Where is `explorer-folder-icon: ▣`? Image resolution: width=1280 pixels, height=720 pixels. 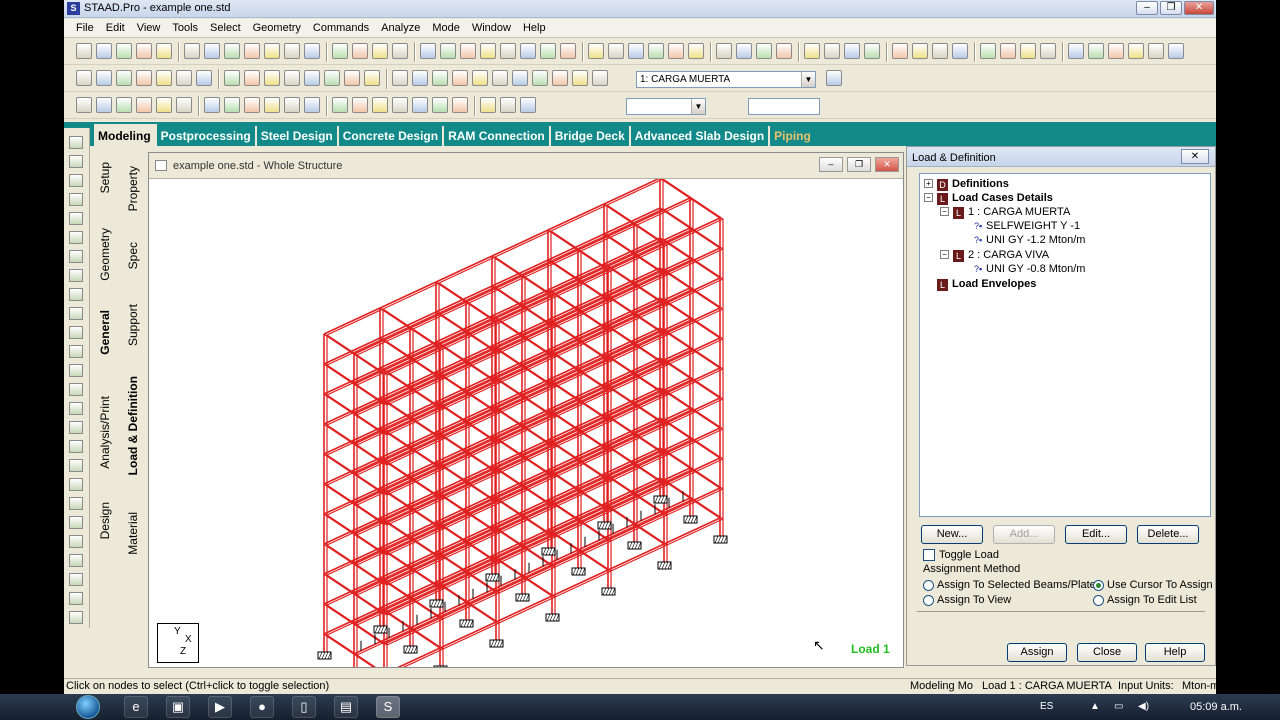
explorer-folder-icon: ▣ is located at coordinates (178, 707).